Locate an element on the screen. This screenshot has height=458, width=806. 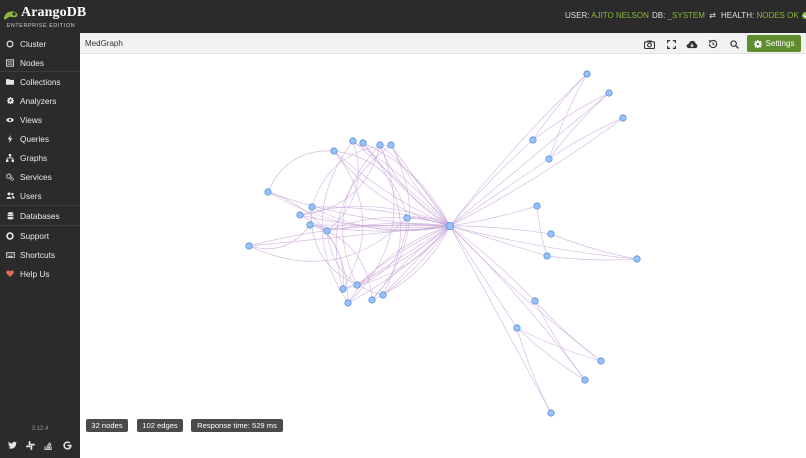
sidebar-item-databases: Databases is located at coordinates (40, 215).